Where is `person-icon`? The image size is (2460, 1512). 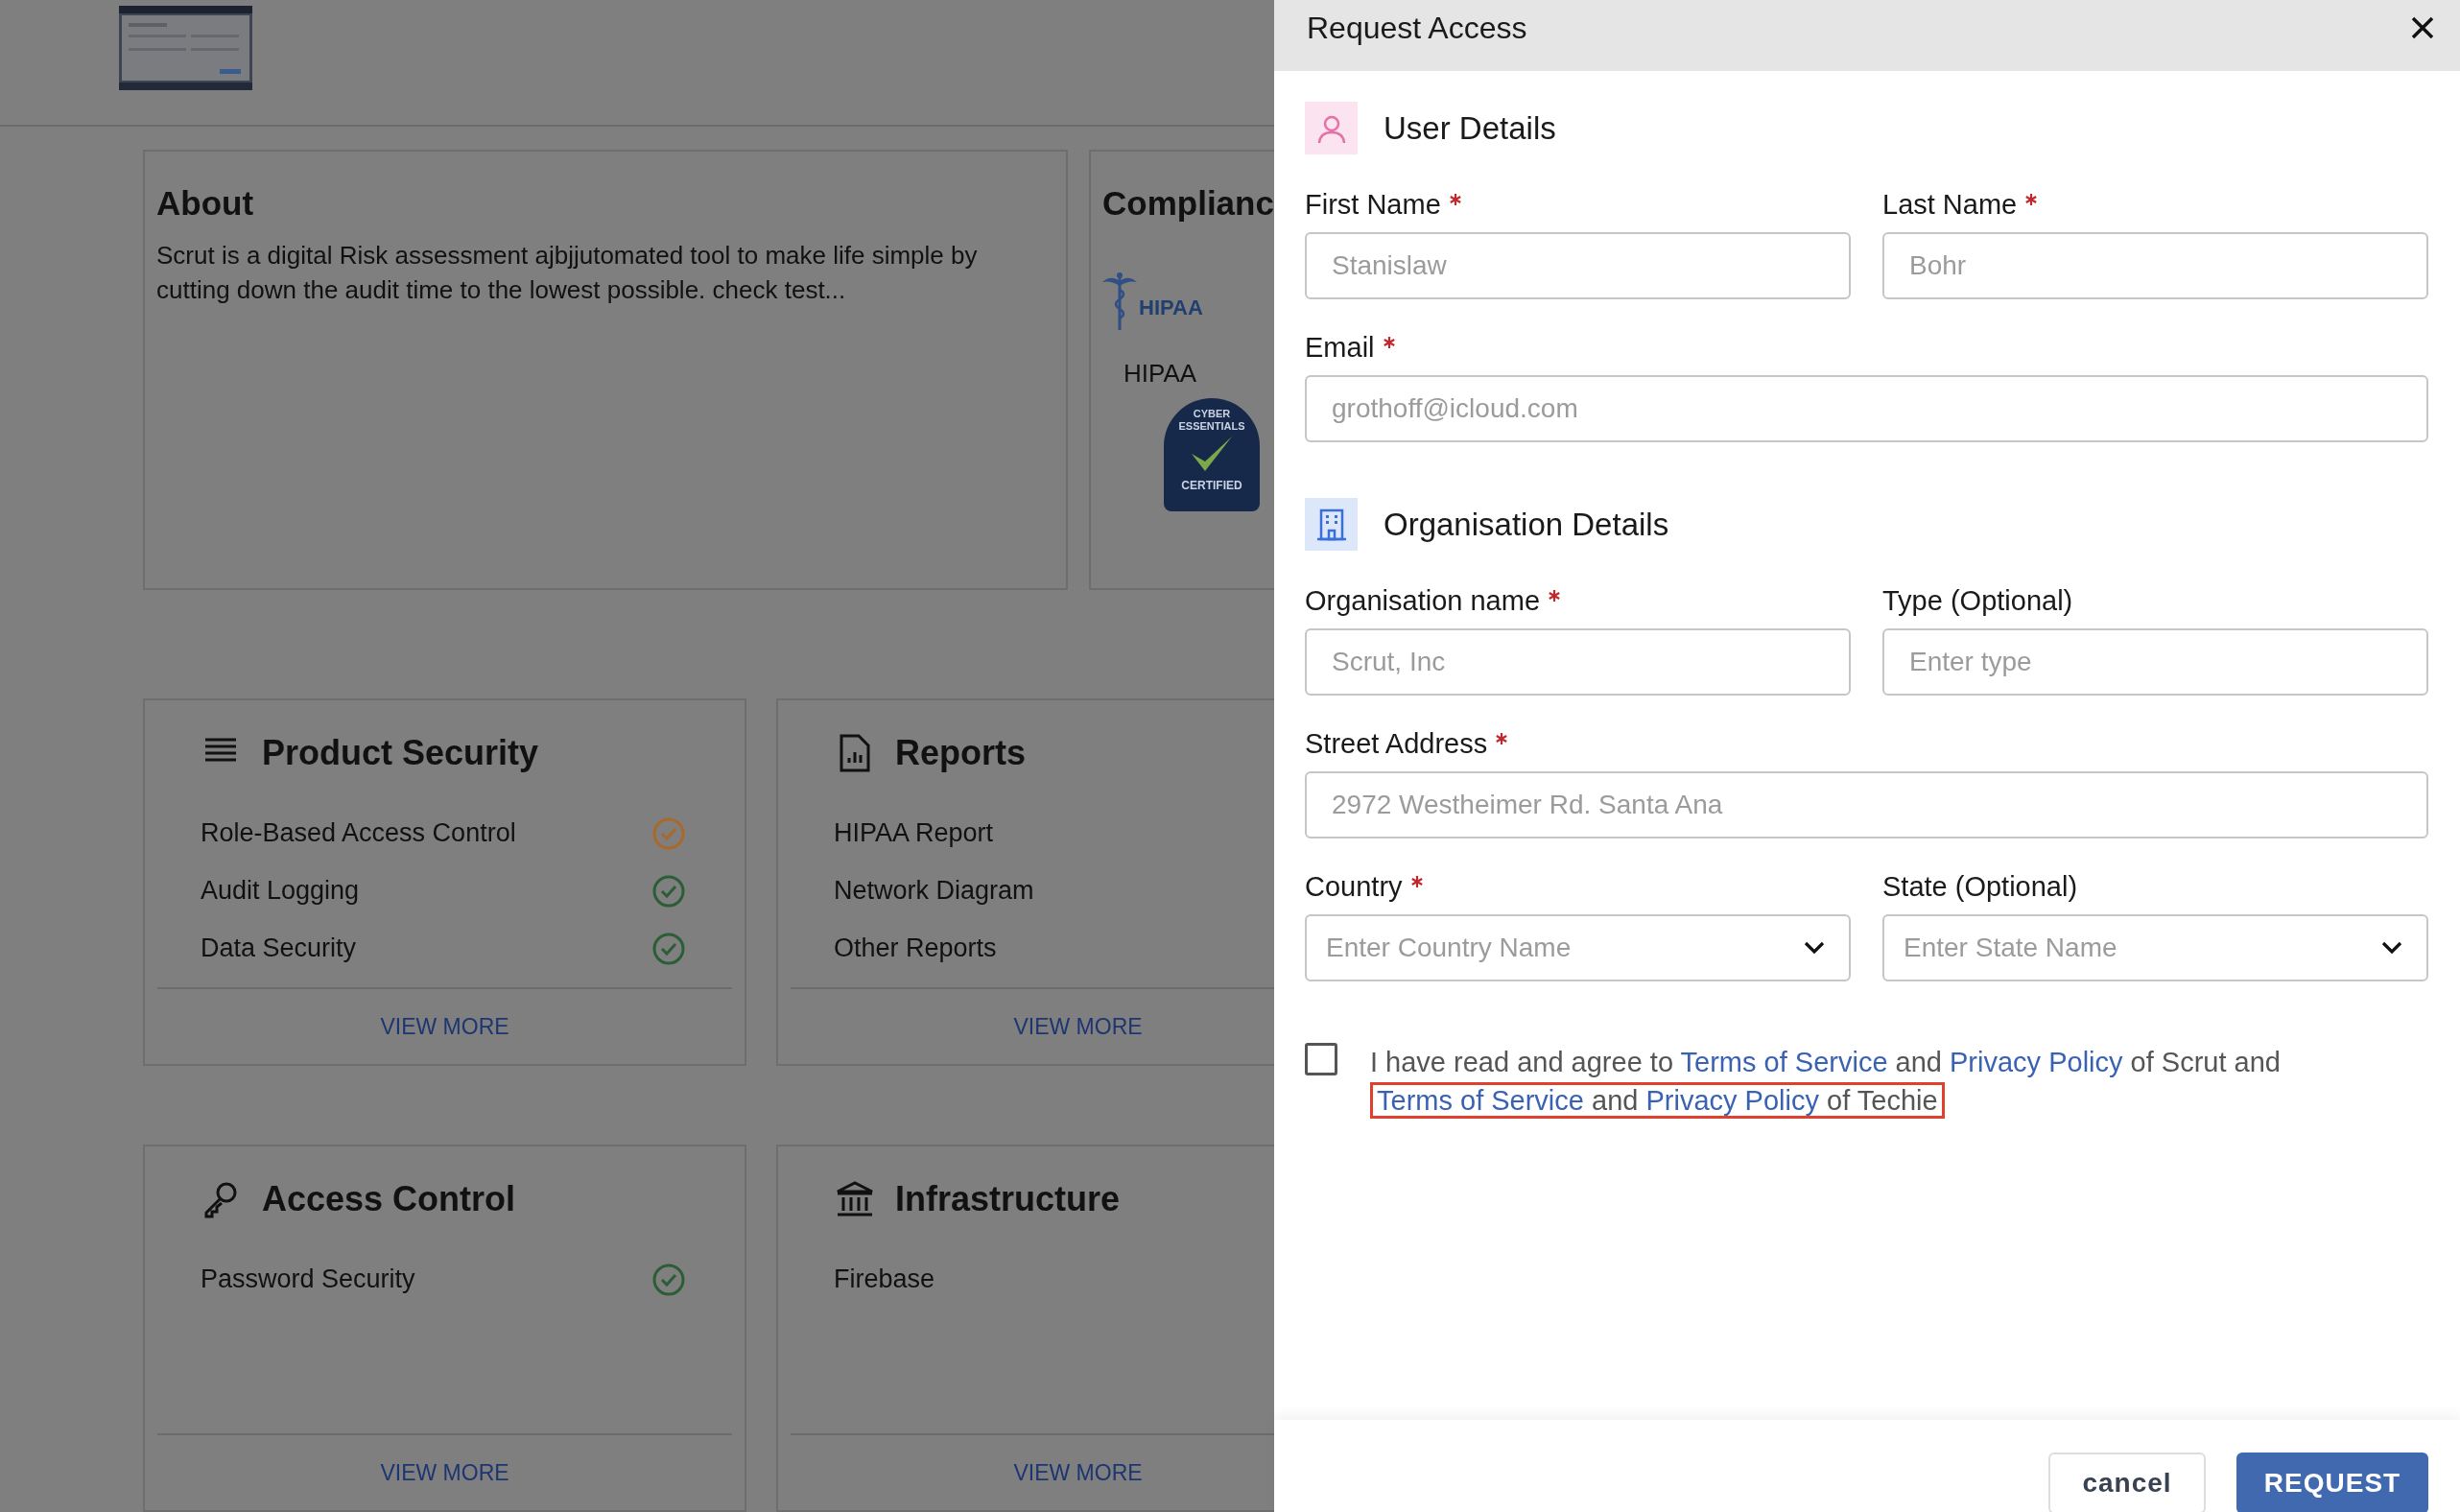
person-icon is located at coordinates (1331, 128).